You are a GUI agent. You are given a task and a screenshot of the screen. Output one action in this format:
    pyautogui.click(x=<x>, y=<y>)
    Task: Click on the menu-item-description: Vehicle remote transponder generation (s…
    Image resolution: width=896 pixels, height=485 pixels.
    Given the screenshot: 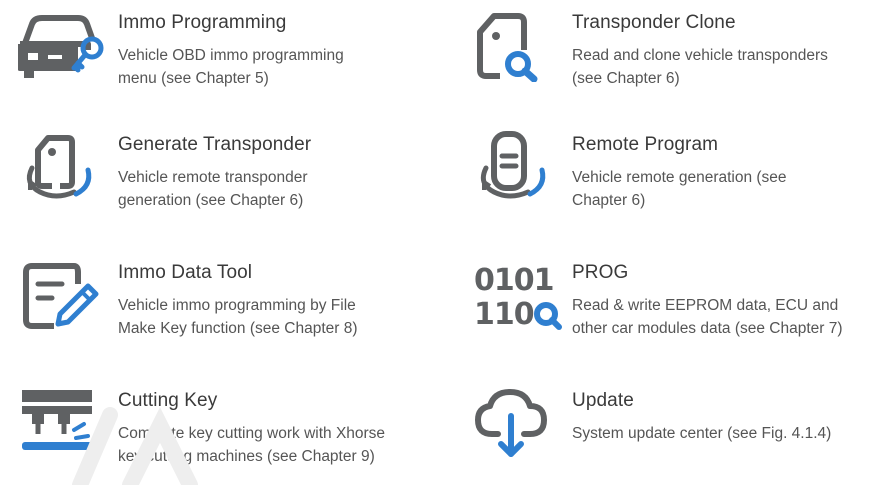 What is the action you would take?
    pyautogui.click(x=213, y=189)
    